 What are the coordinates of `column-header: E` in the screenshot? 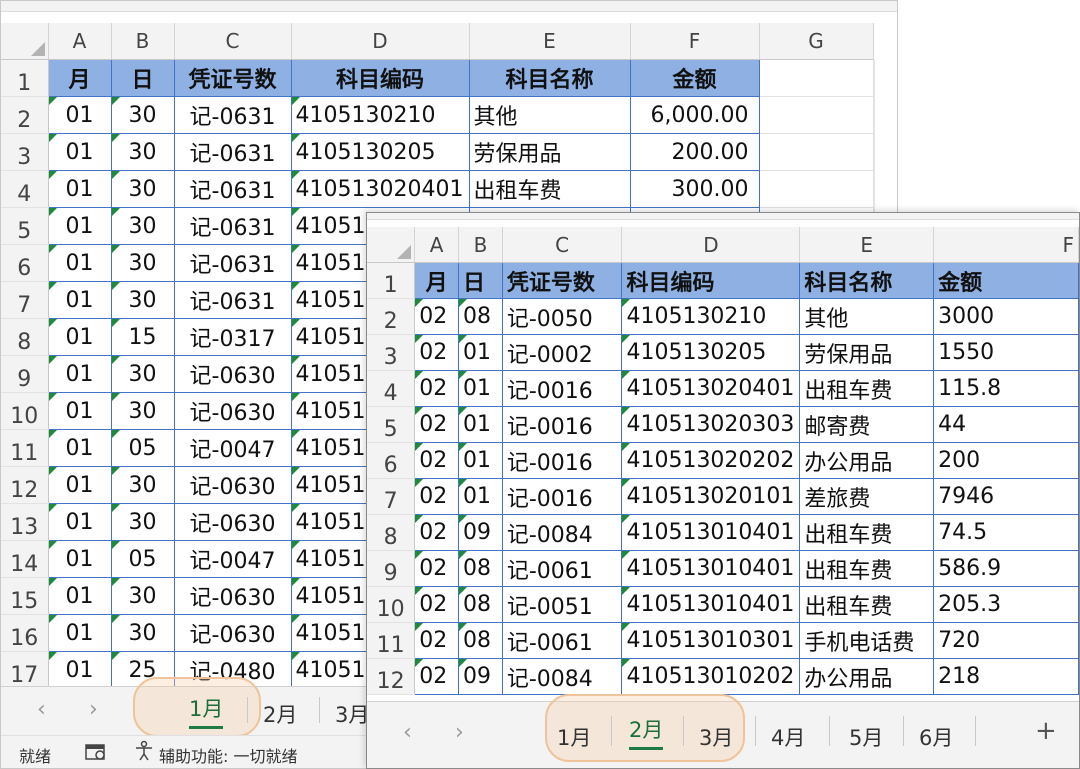 It's located at (550, 41).